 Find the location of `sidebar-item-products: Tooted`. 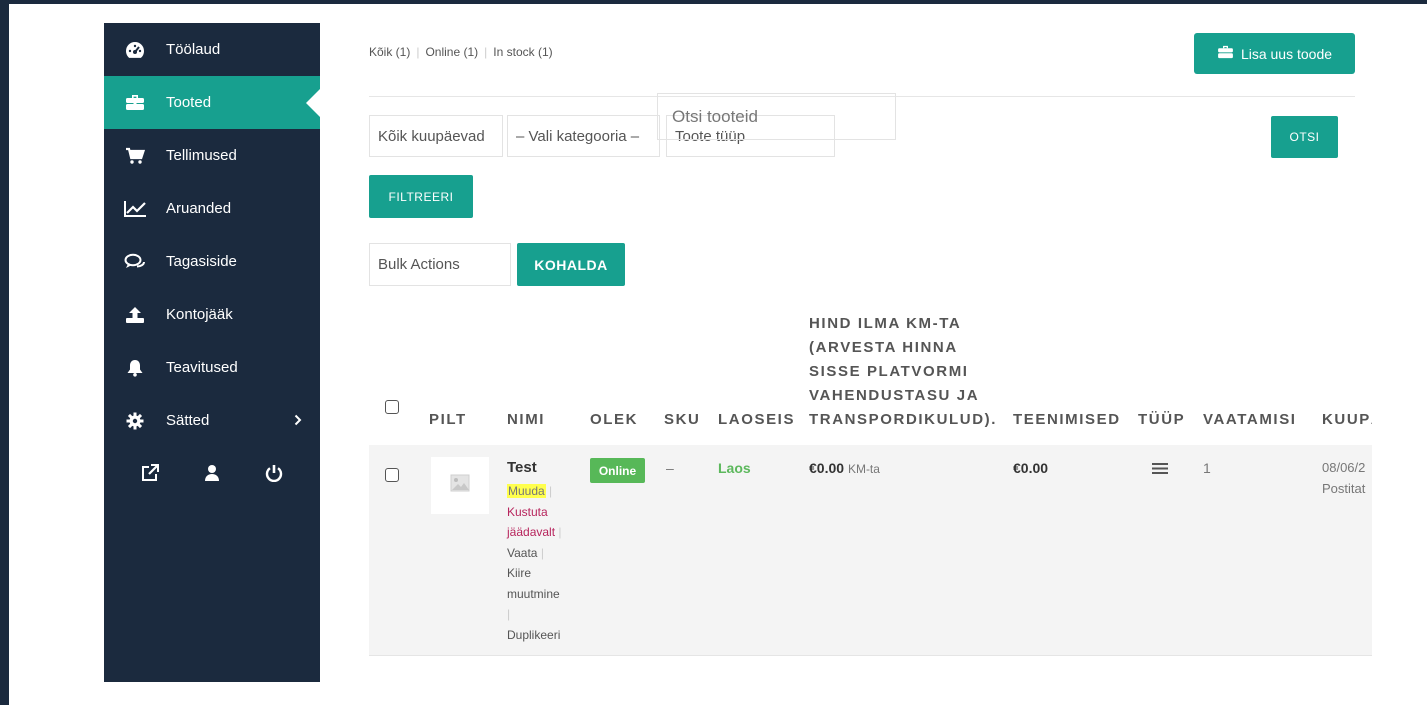

sidebar-item-products: Tooted is located at coordinates (212, 102).